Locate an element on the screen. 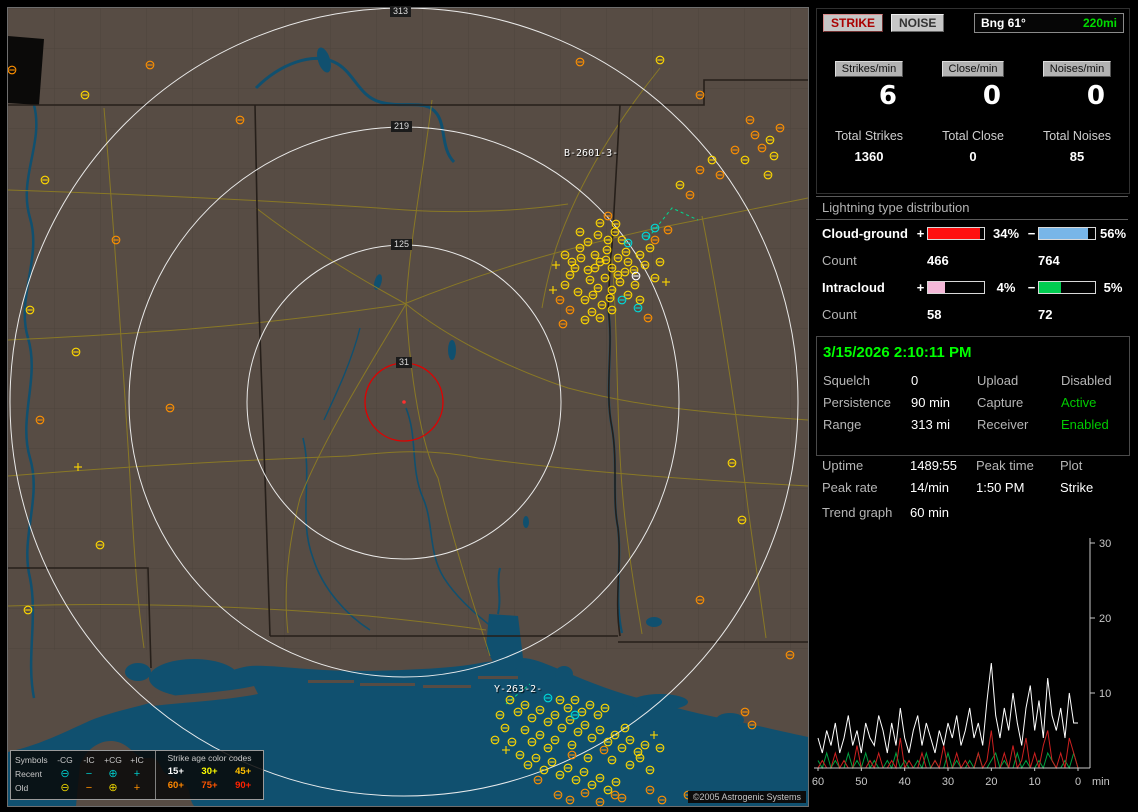  svg-text: 10 is located at coordinates (1035, 782).